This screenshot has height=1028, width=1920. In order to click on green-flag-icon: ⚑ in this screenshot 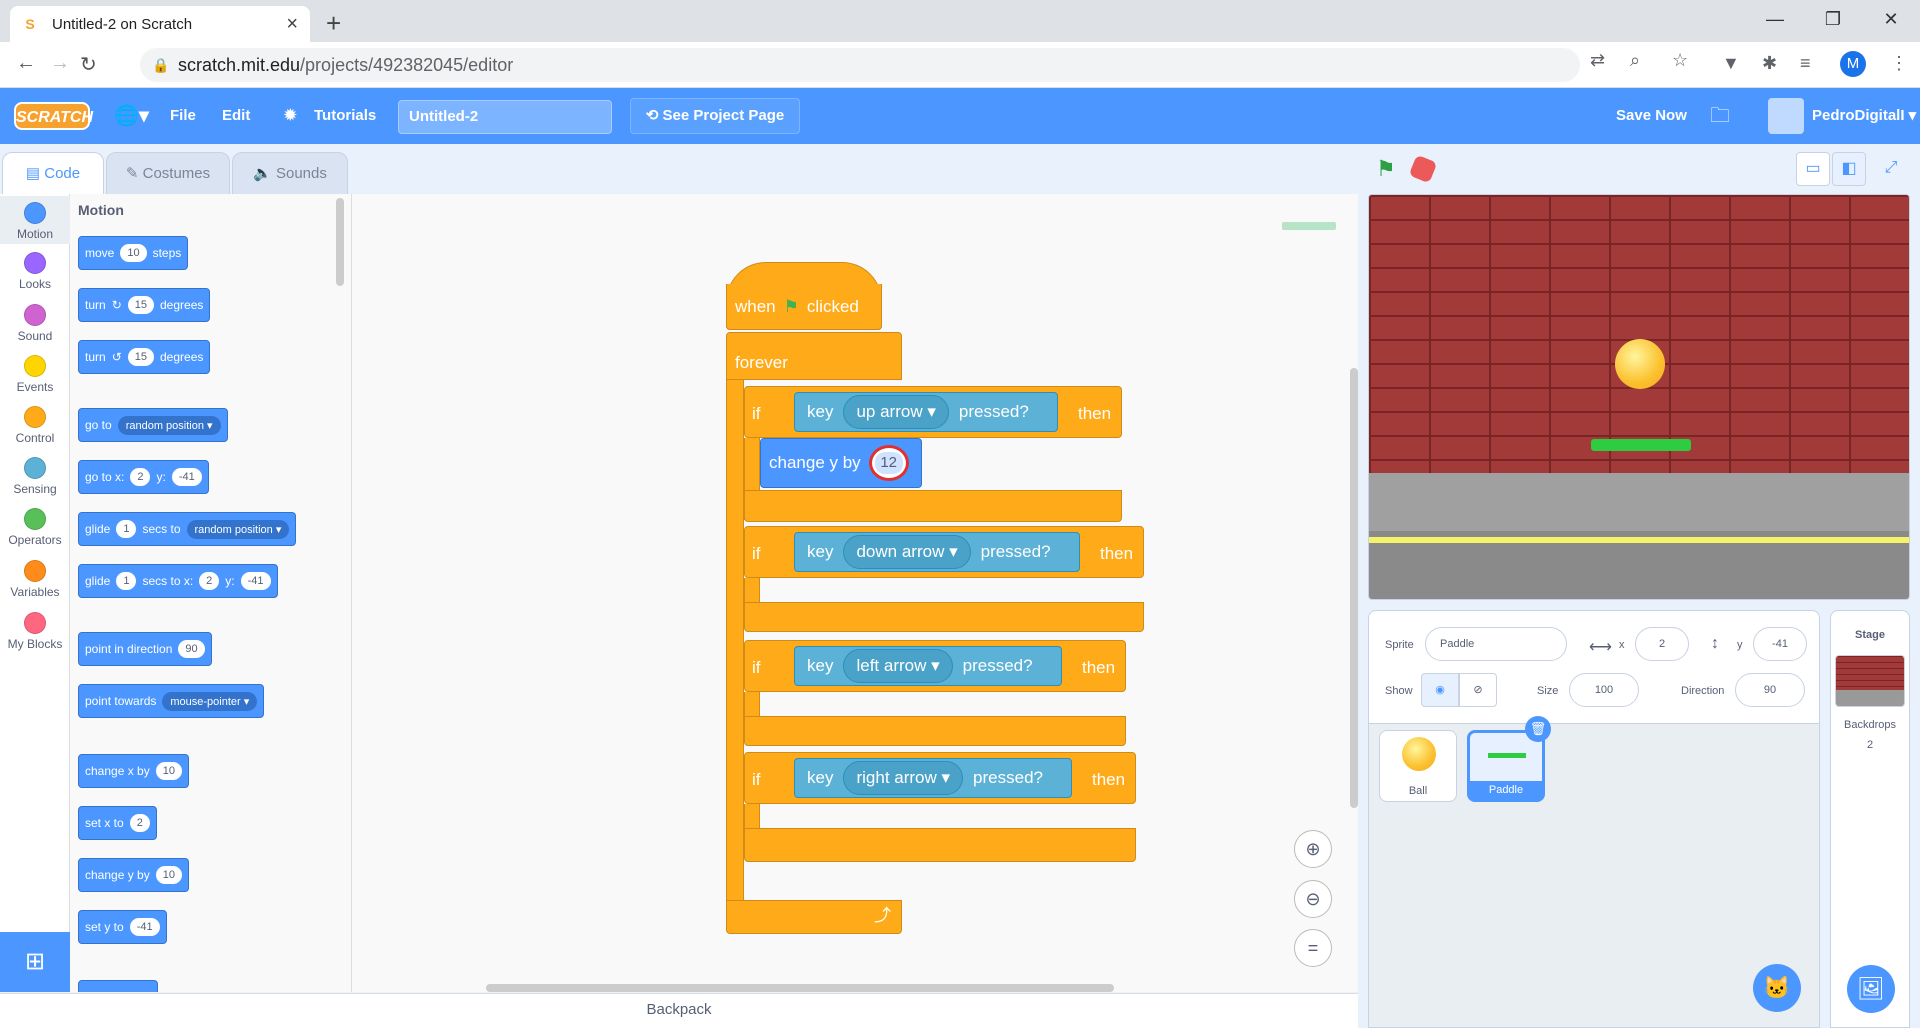, I will do `click(1386, 169)`.